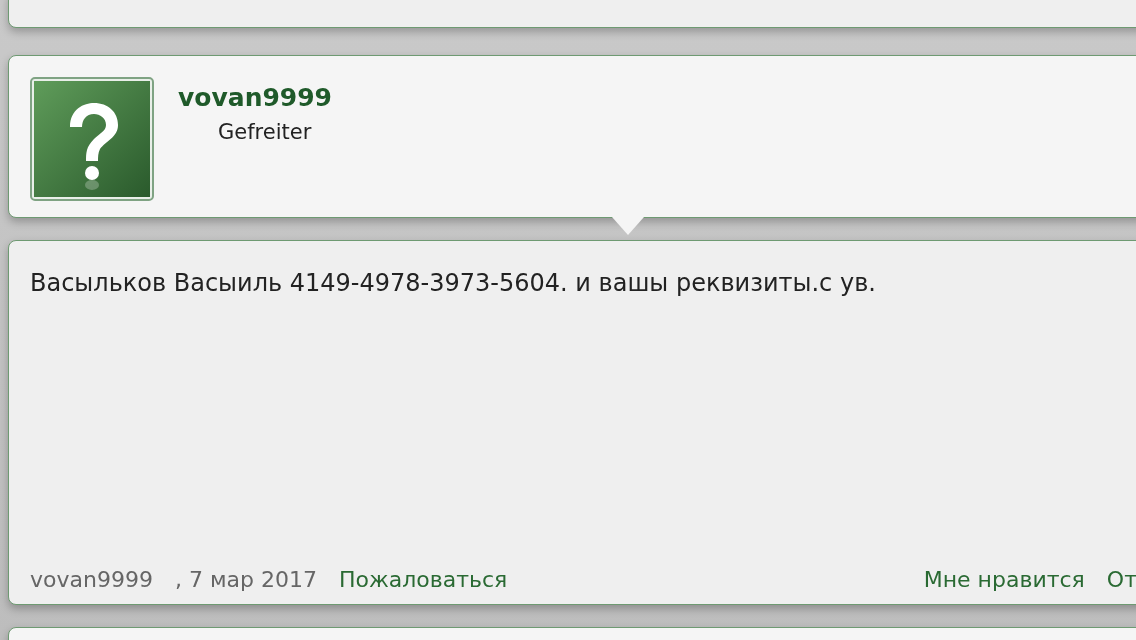 The height and width of the screenshot is (640, 1136). I want to click on username-link: vovan9999, so click(255, 97).